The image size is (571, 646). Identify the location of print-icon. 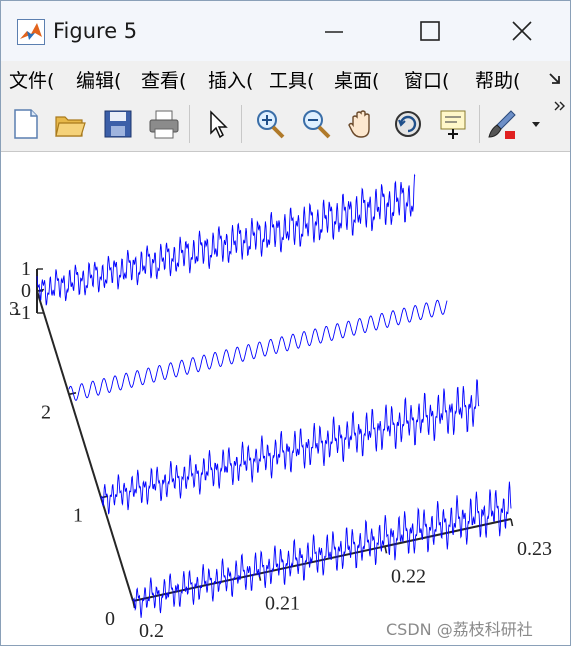
(164, 124).